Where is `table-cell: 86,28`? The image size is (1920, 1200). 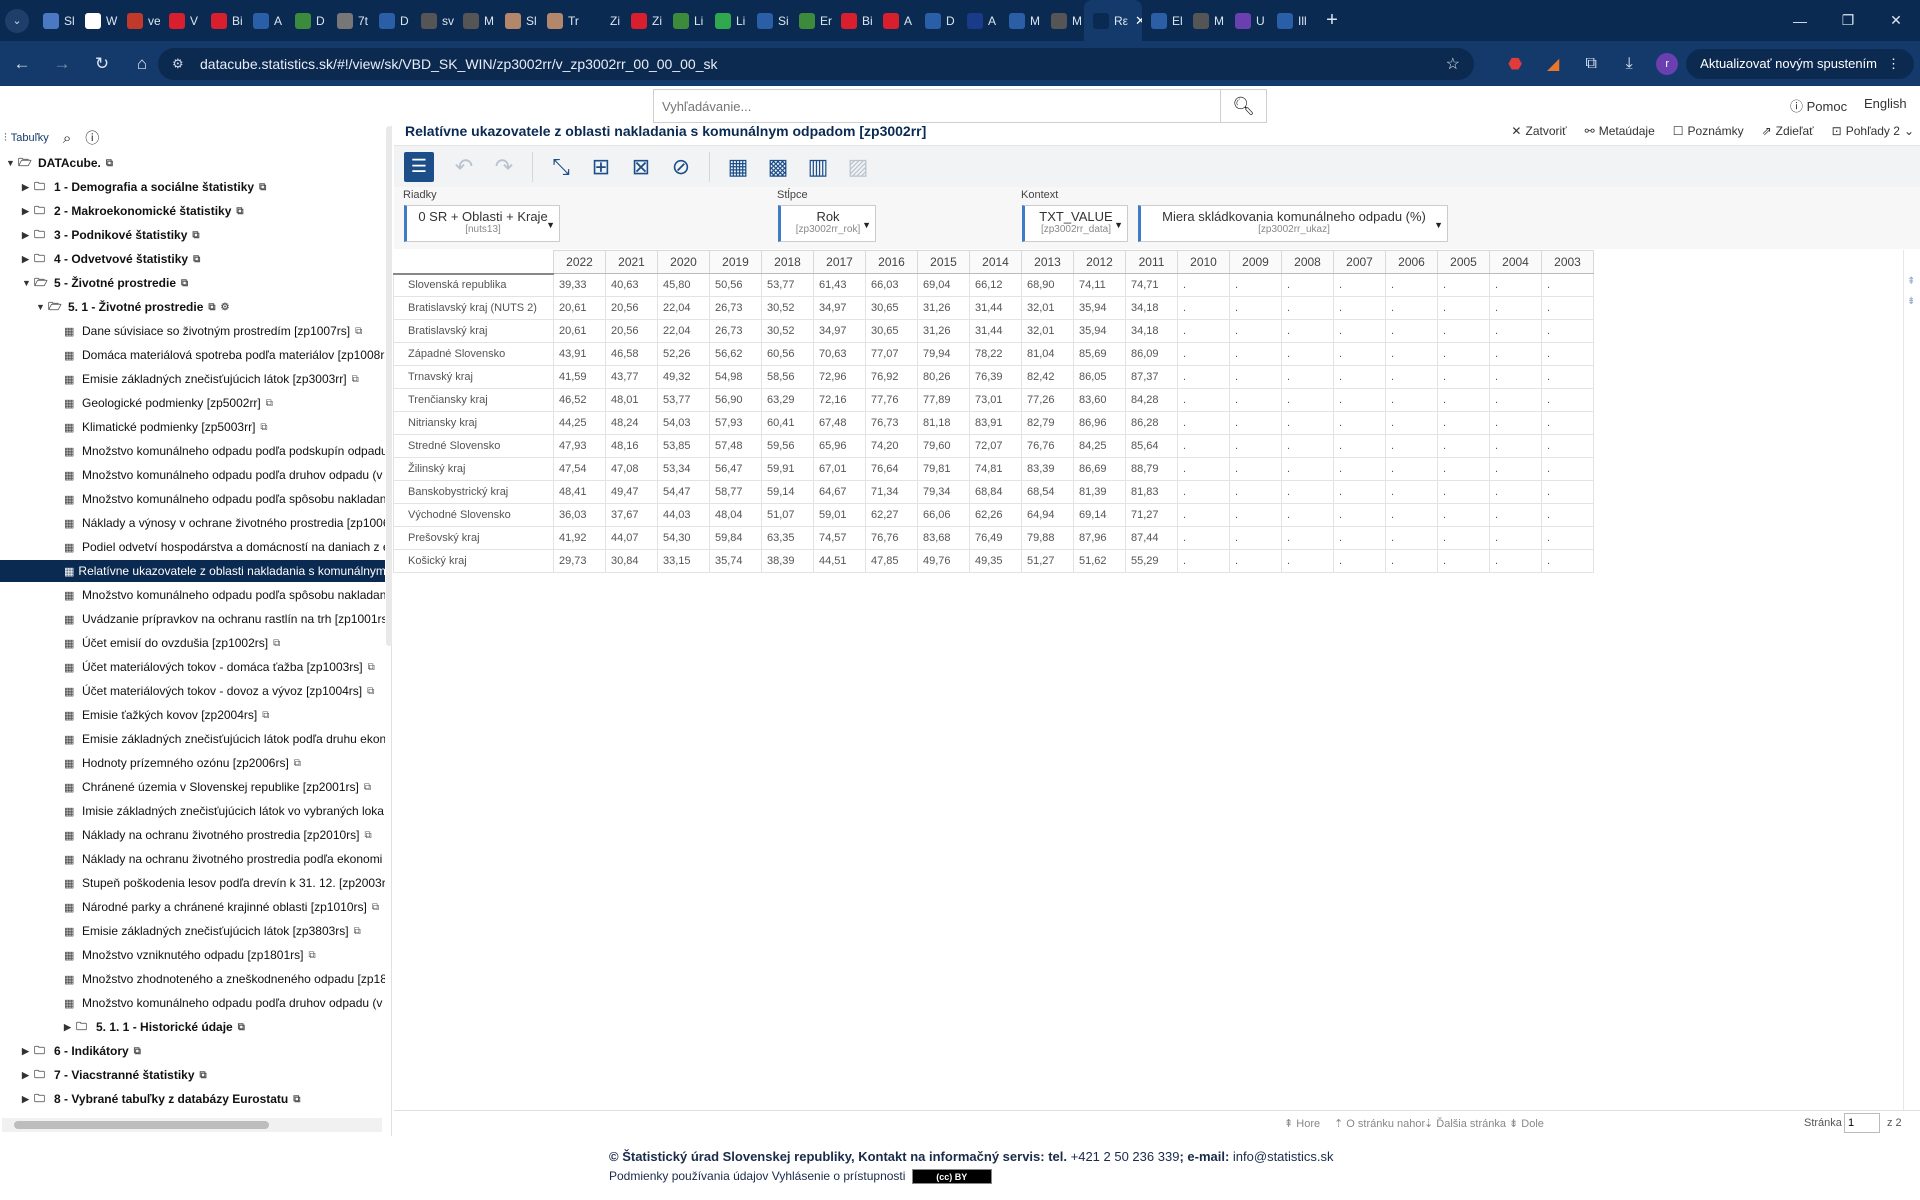 table-cell: 86,28 is located at coordinates (1151, 423).